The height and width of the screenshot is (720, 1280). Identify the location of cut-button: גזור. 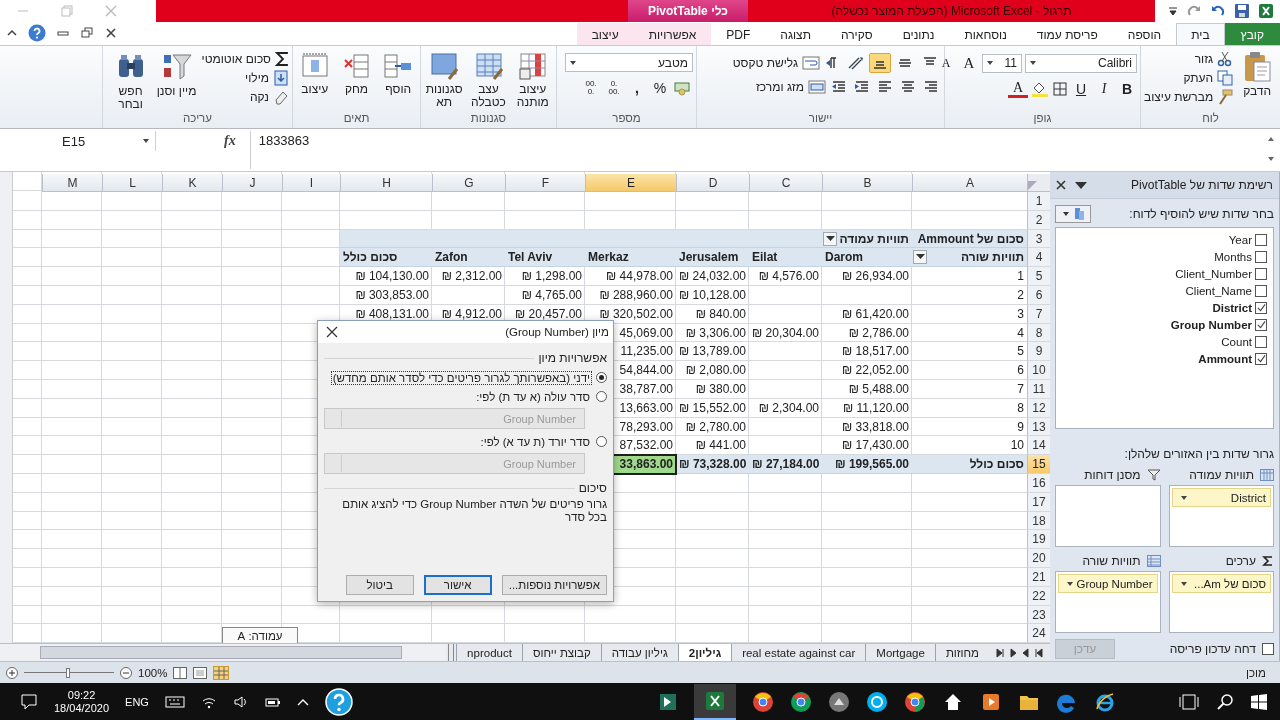
(1214, 59).